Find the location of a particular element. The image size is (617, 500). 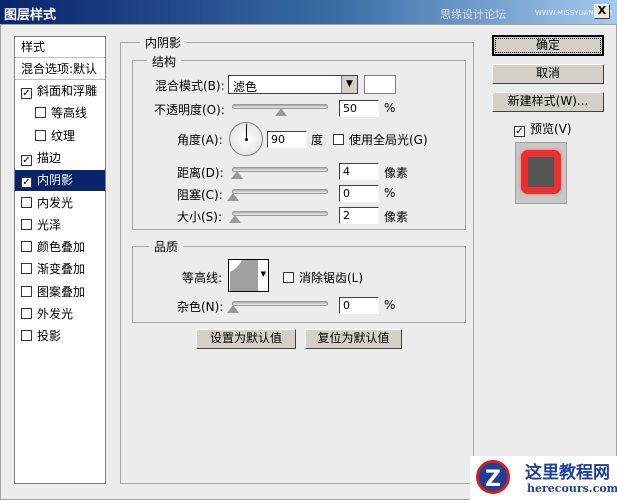

opacity-input: 50 is located at coordinates (359, 108).